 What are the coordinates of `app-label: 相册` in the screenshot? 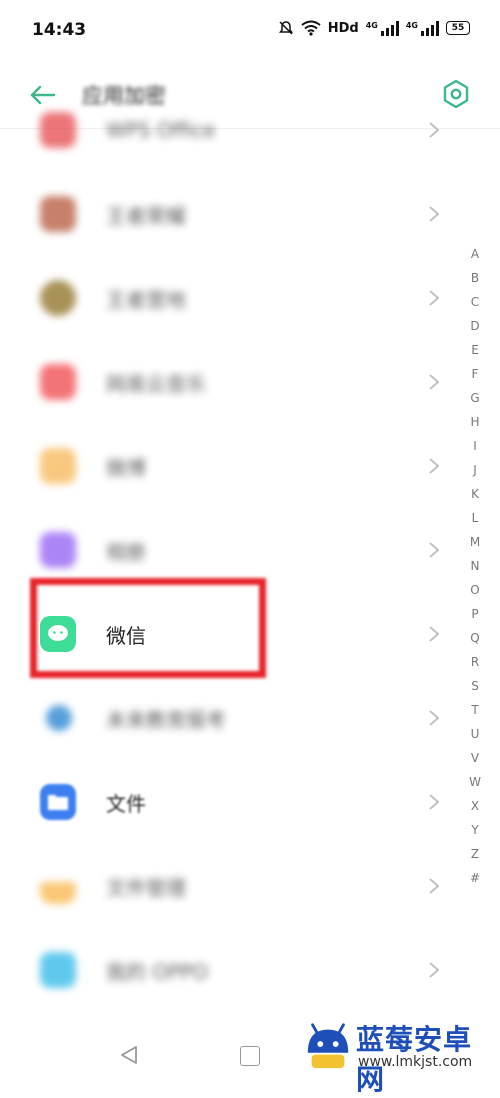 It's located at (126, 551).